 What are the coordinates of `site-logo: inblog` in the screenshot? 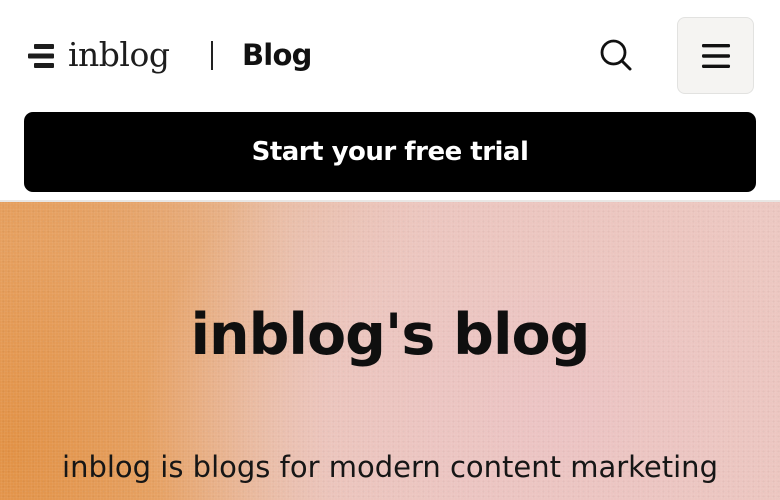 It's located at (99, 55).